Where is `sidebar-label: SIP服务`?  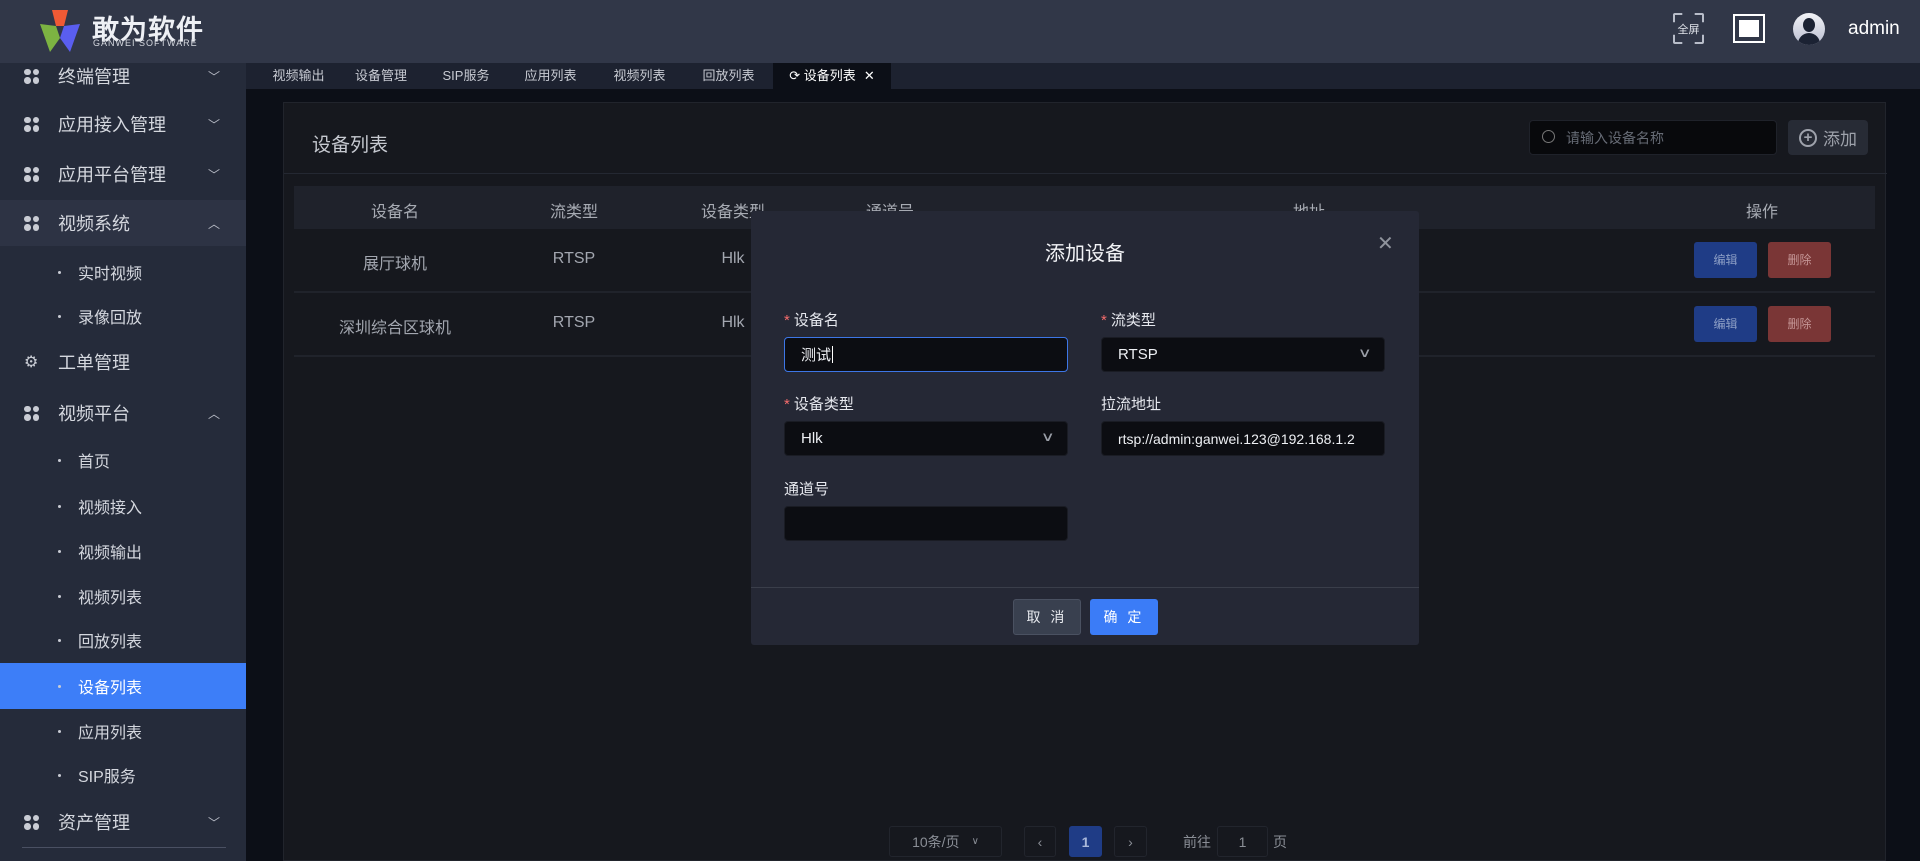 sidebar-label: SIP服务 is located at coordinates (107, 777).